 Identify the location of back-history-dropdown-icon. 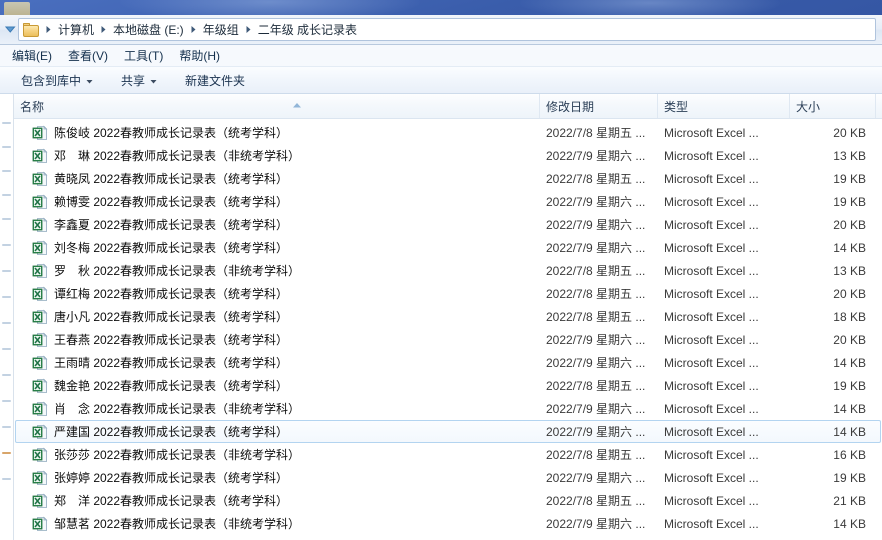
(10, 30).